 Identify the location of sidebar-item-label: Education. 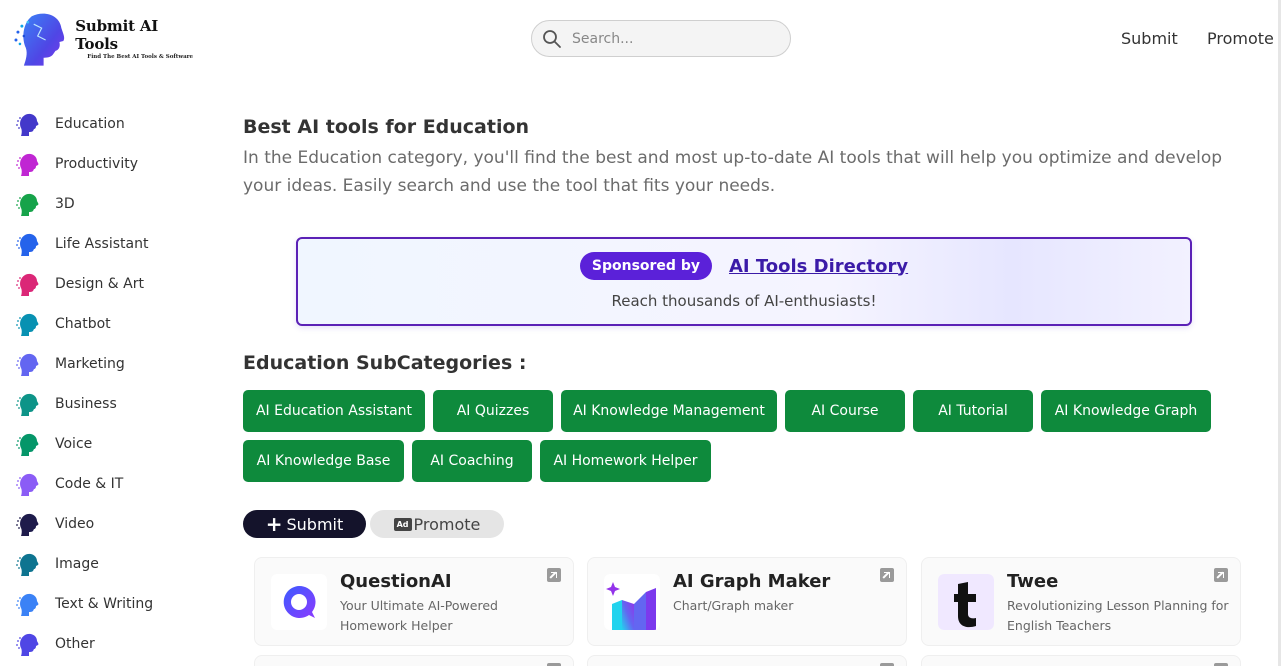
(90, 124).